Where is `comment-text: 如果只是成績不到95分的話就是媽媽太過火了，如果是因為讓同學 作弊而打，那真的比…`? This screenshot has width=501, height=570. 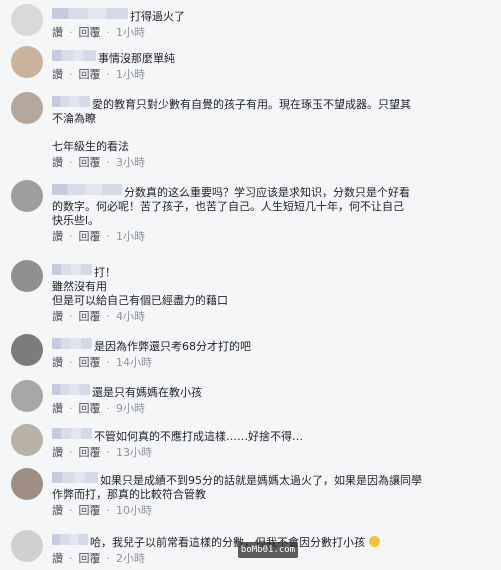
comment-text: 如果只是成績不到95分的話就是媽媽太過火了，如果是因為讓同學 作弊而打，那真的比… is located at coordinates (237, 487).